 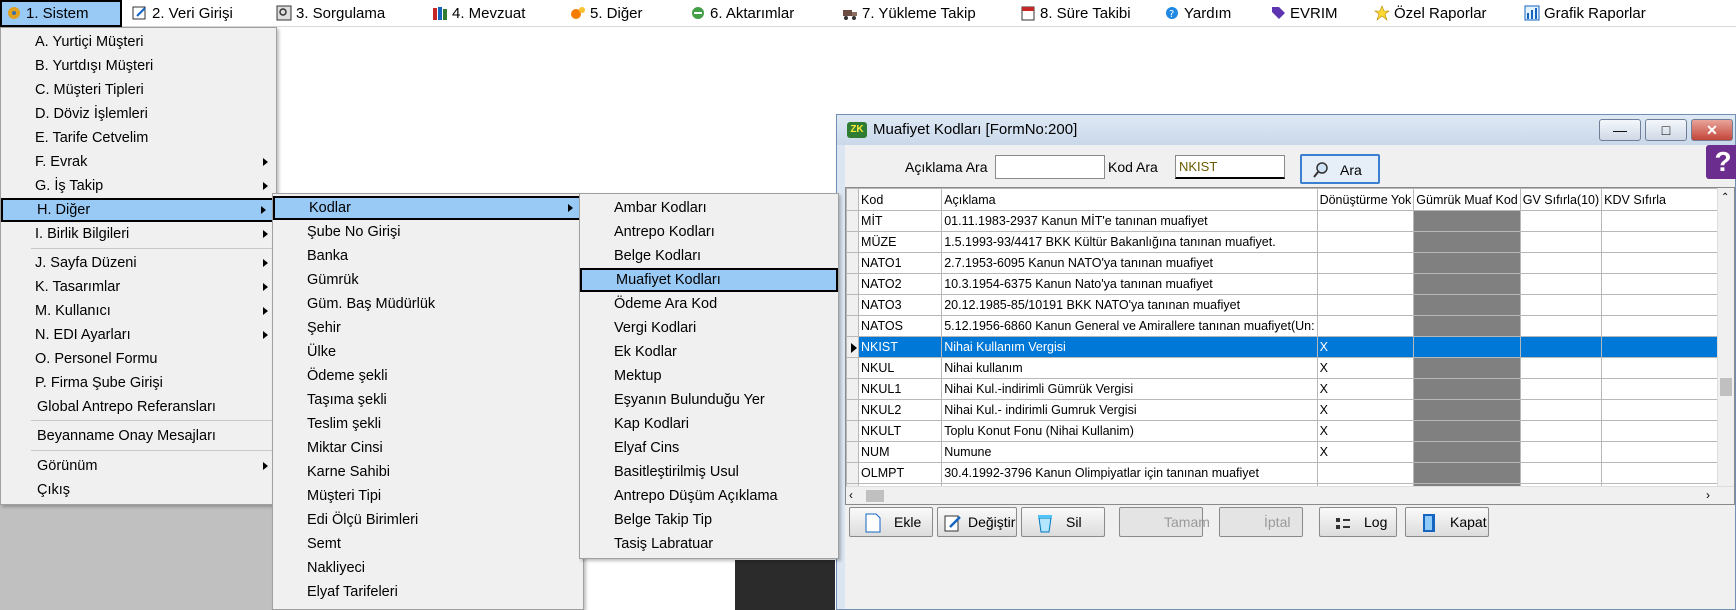 I want to click on diger-menu-item-banka: Banka, so click(x=428, y=256).